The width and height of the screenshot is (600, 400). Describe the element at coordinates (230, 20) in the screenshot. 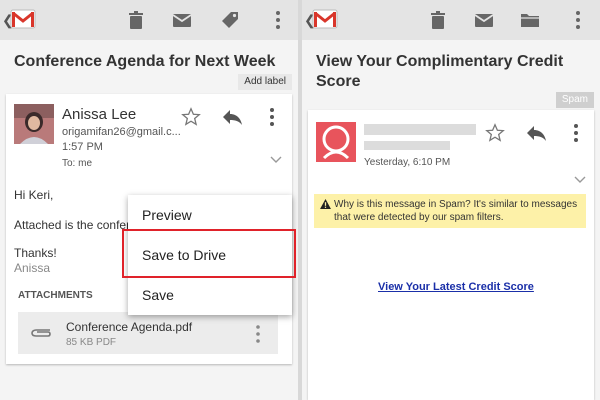

I see `label-icon` at that location.